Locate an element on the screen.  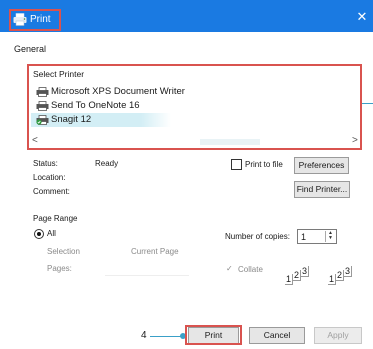
selection-label: Selection is located at coordinates (63, 252).